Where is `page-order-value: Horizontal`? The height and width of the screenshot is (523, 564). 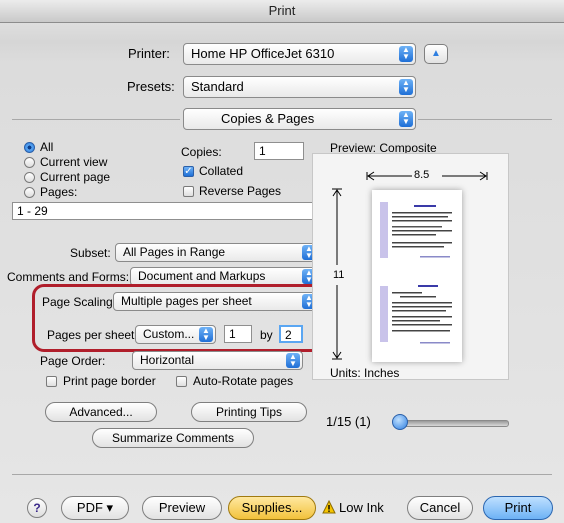 page-order-value: Horizontal is located at coordinates (167, 360).